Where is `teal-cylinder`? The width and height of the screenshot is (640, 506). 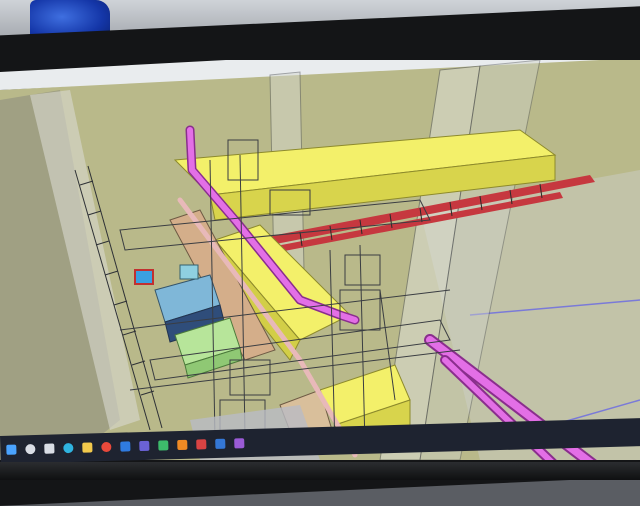
teal-cylinder is located at coordinates (189, 272).